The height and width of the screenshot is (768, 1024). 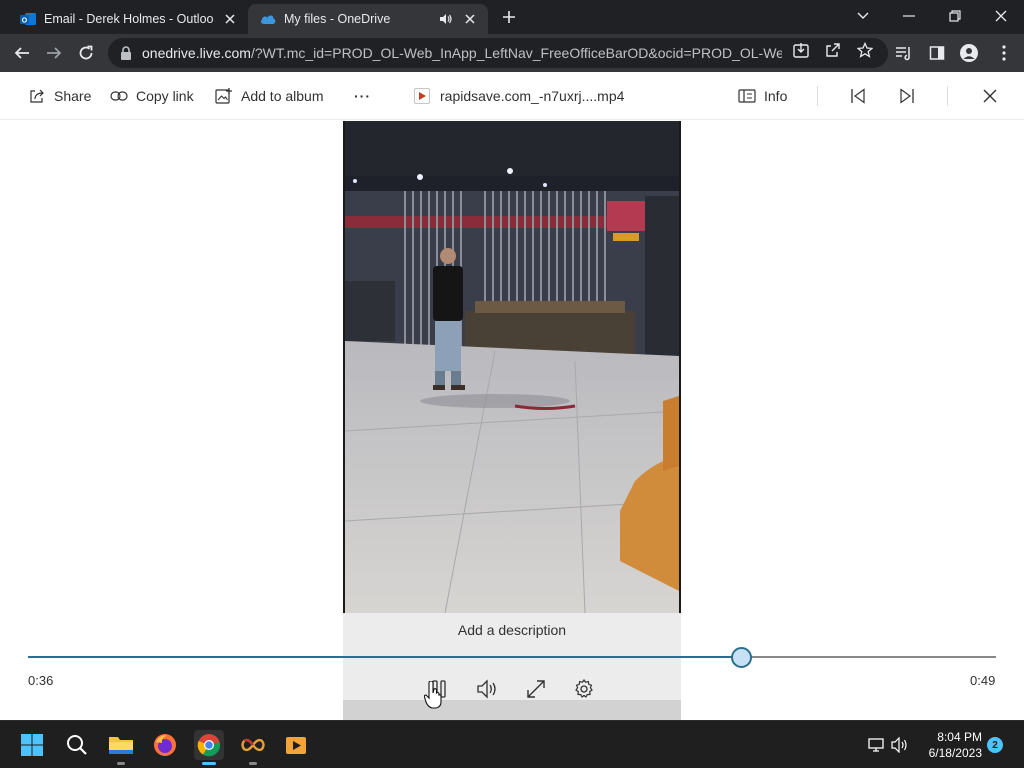 I want to click on svg-text: O, so click(x=25, y=21).